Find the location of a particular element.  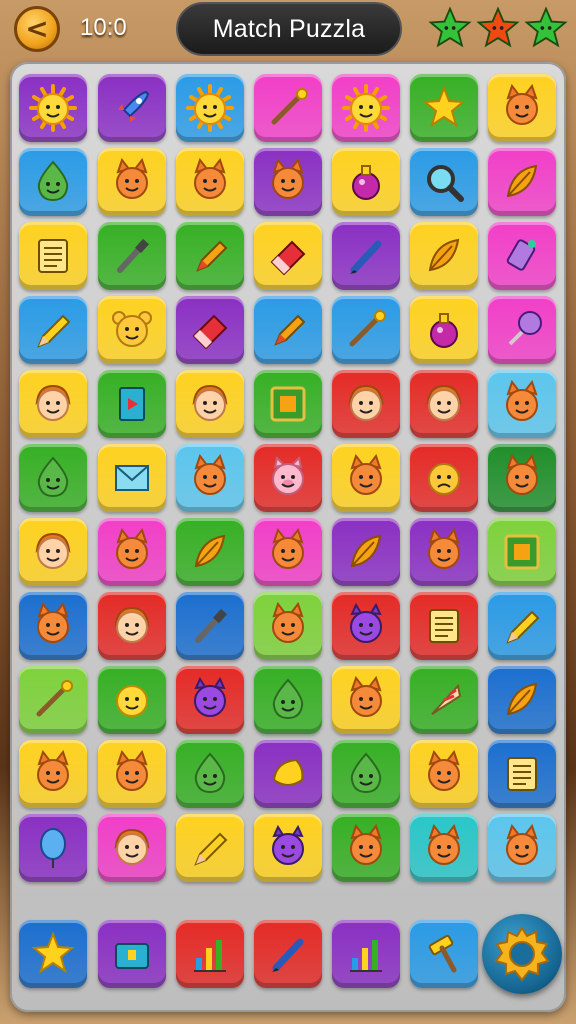

tile-cone is located at coordinates (444, 700).